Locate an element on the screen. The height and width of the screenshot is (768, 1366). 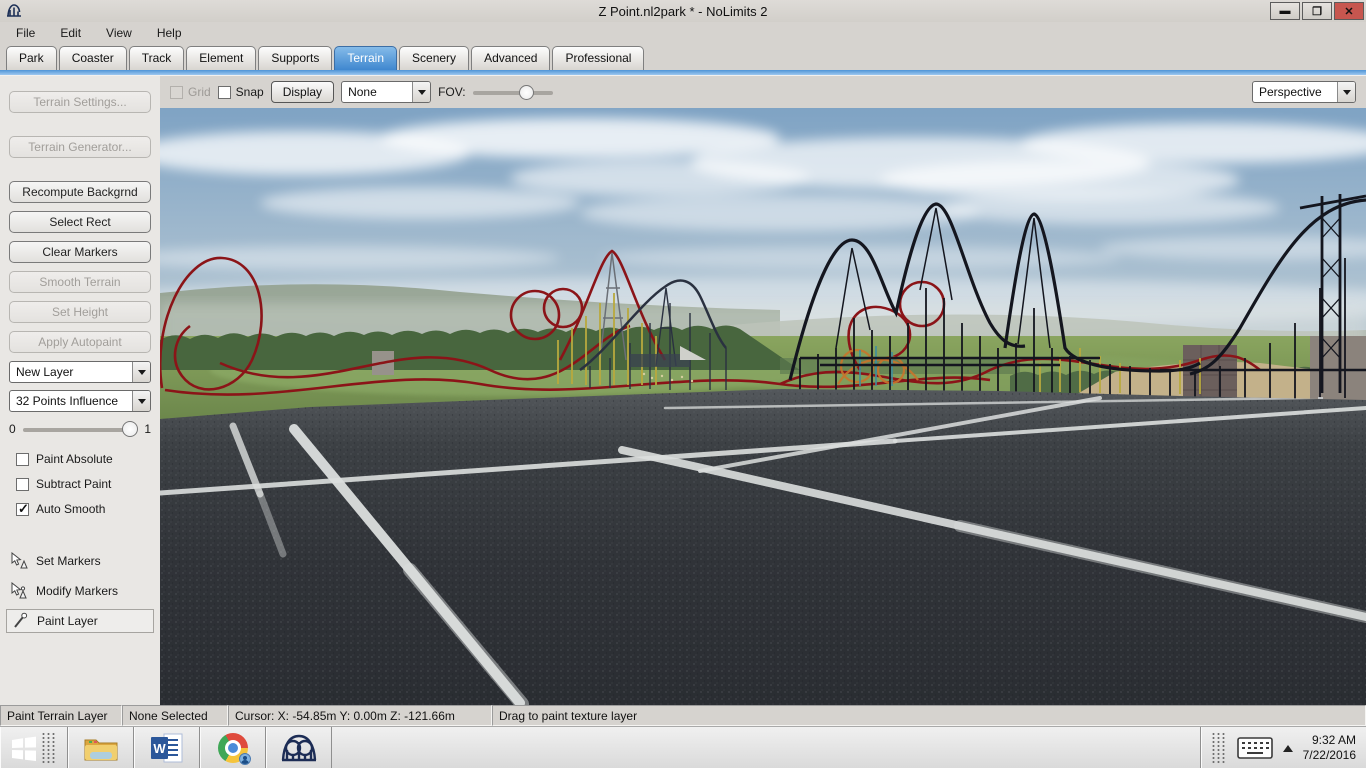
menu-edit: Edit is located at coordinates (72, 33).